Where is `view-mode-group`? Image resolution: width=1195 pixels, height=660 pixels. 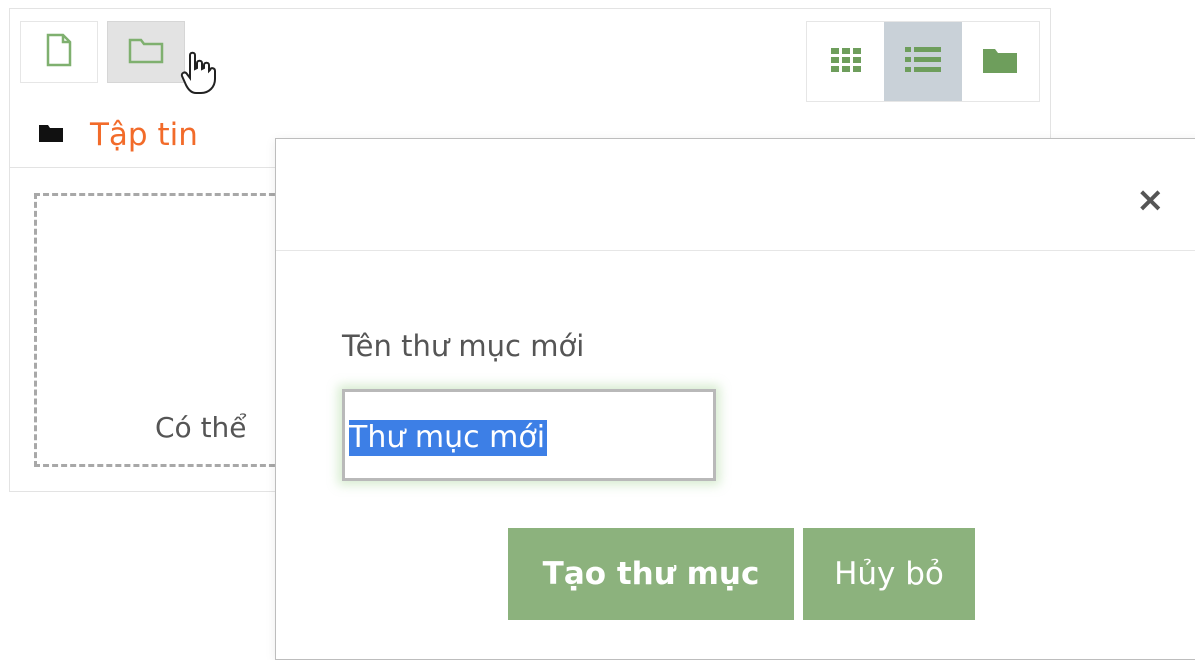
view-mode-group is located at coordinates (923, 61).